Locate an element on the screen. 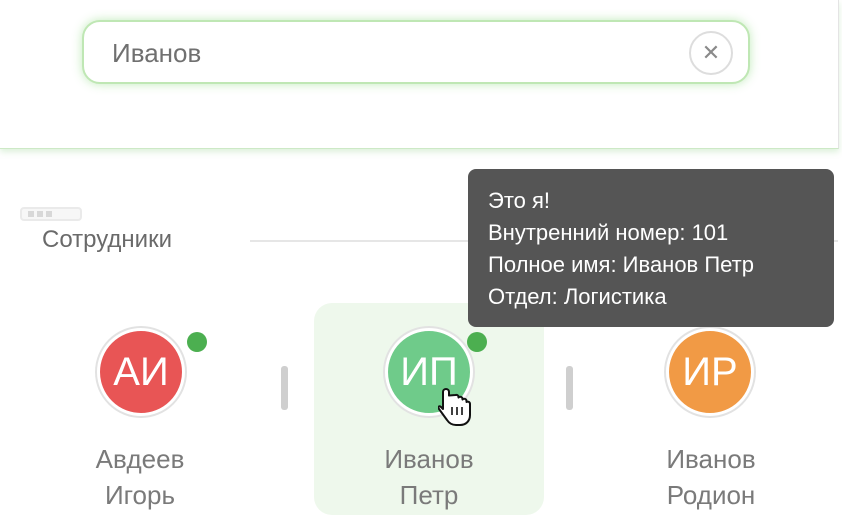 Image resolution: width=842 pixels, height=531 pixels. clear-search-button: ✕ is located at coordinates (711, 53).